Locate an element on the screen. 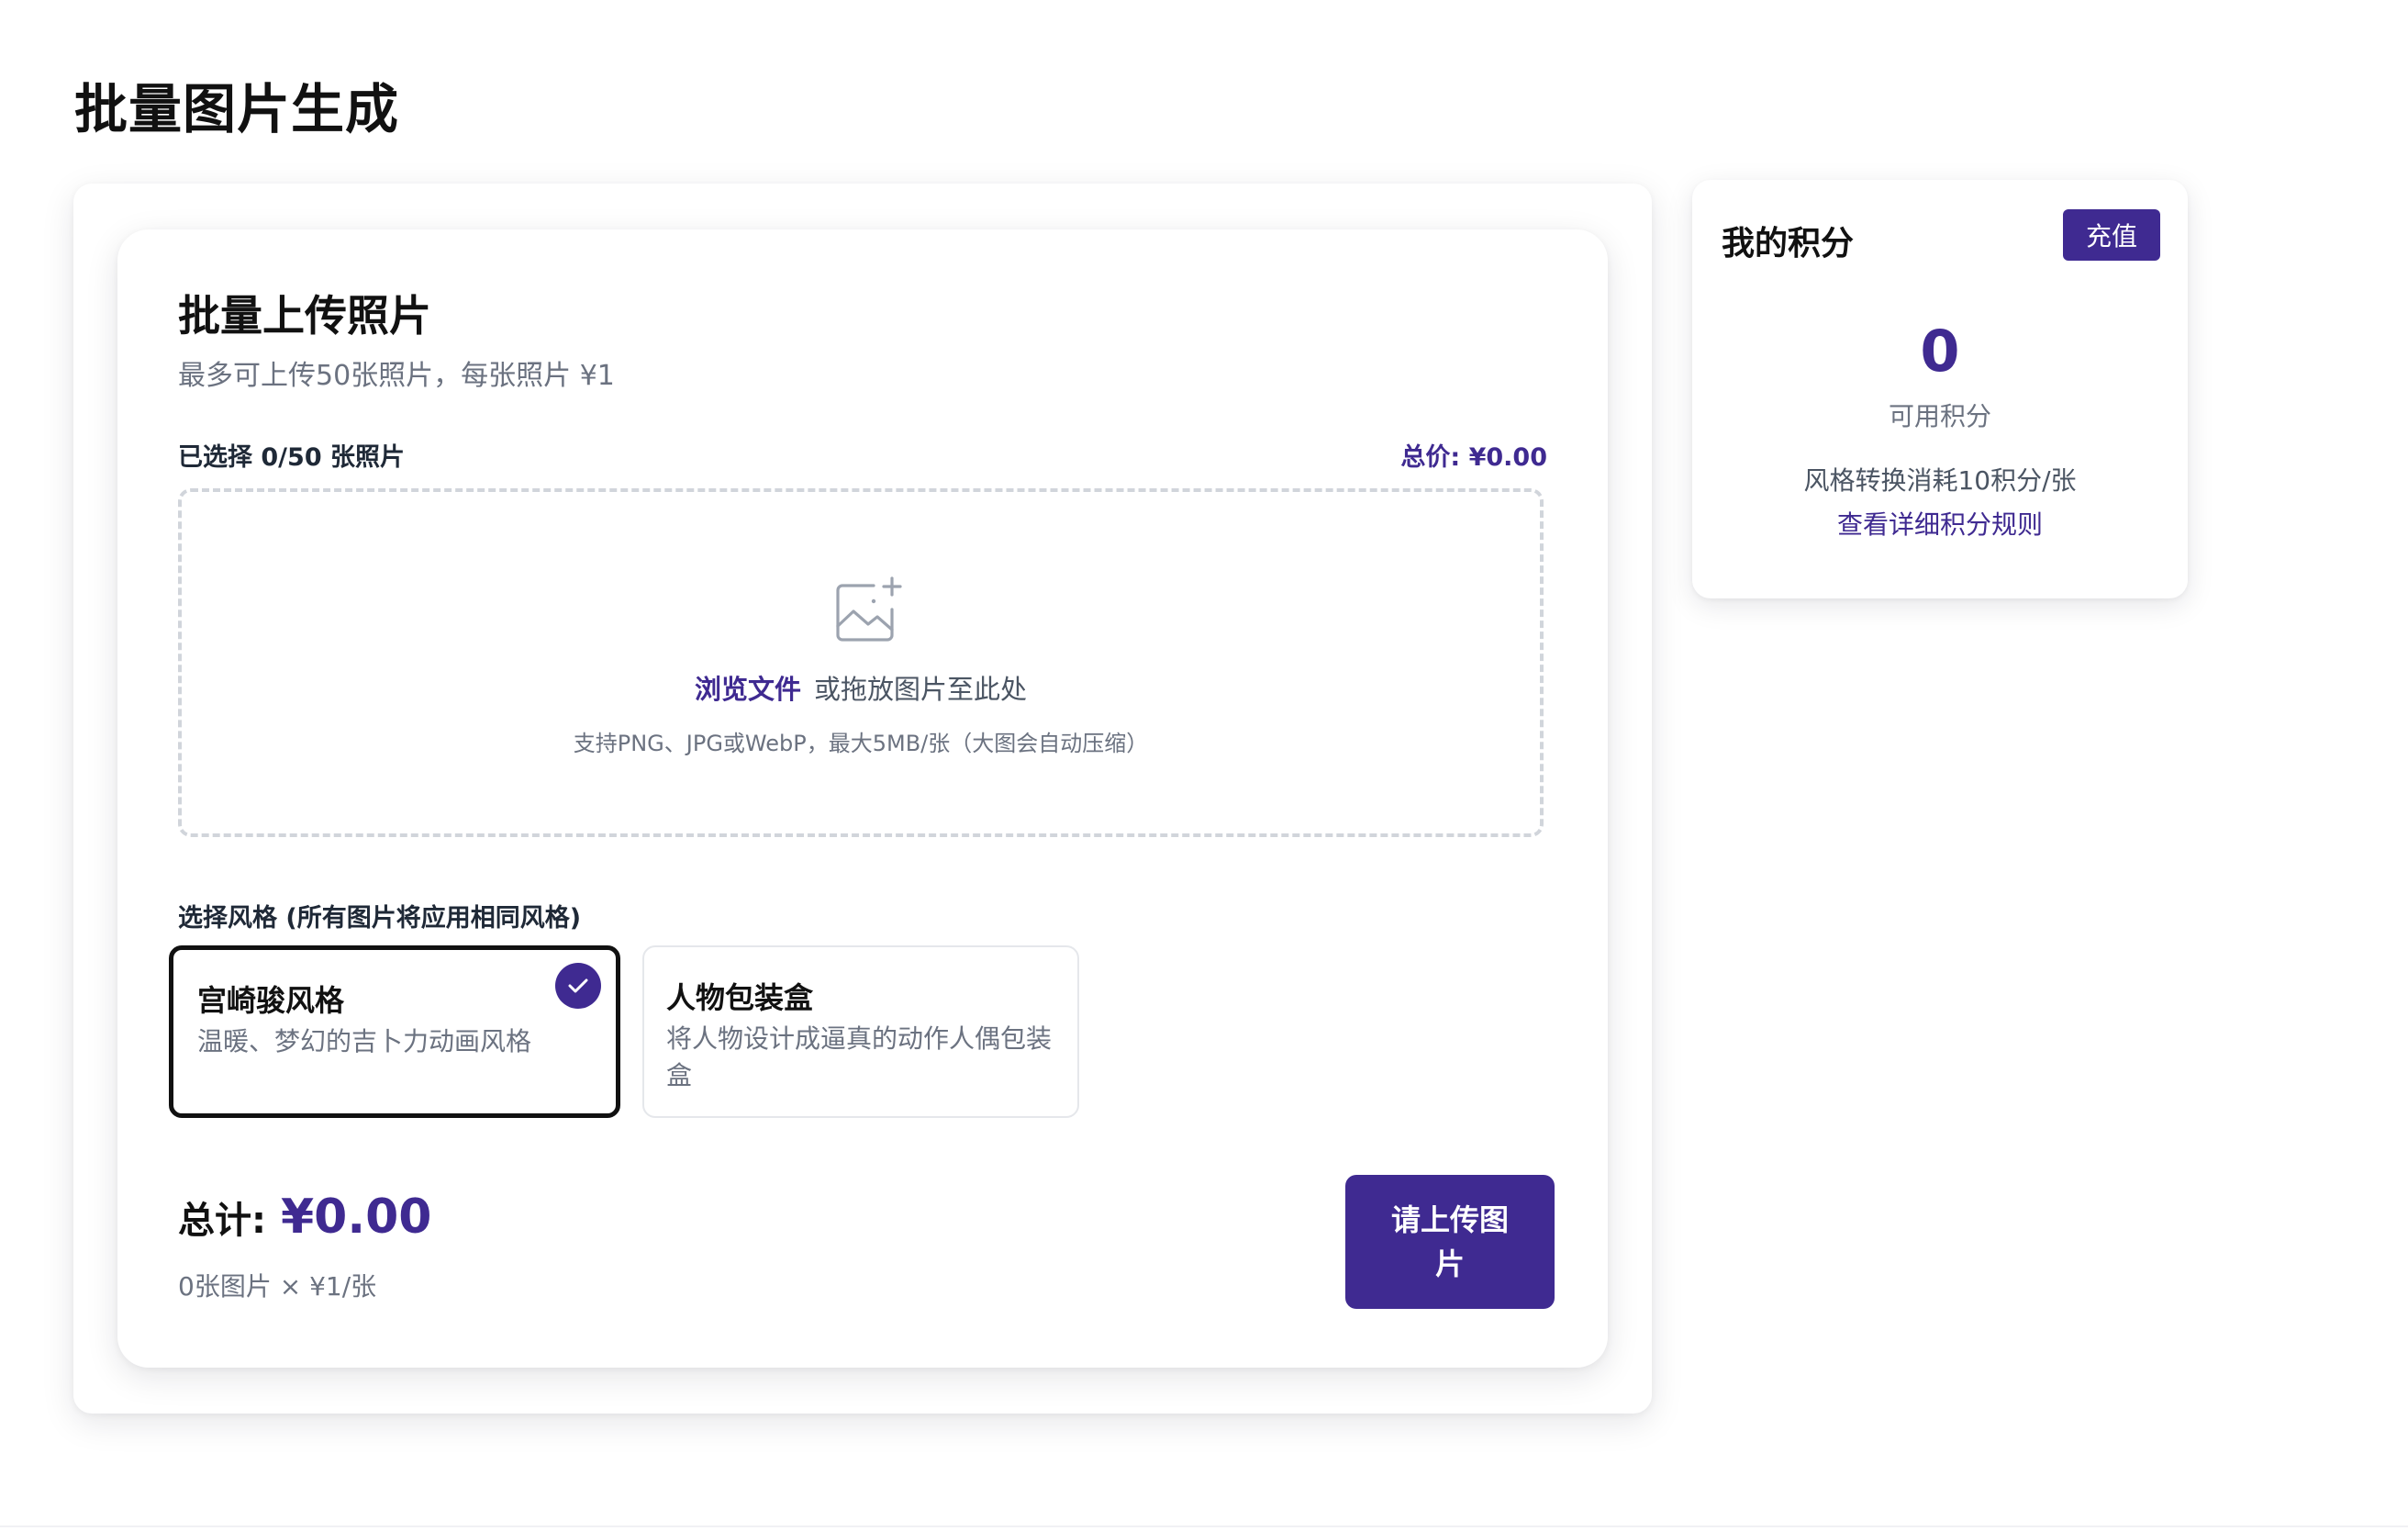 The width and height of the screenshot is (2408, 1531). upload-card-subtitle: 最多可上传50张照片，每张照片 ¥1 is located at coordinates (396, 376).